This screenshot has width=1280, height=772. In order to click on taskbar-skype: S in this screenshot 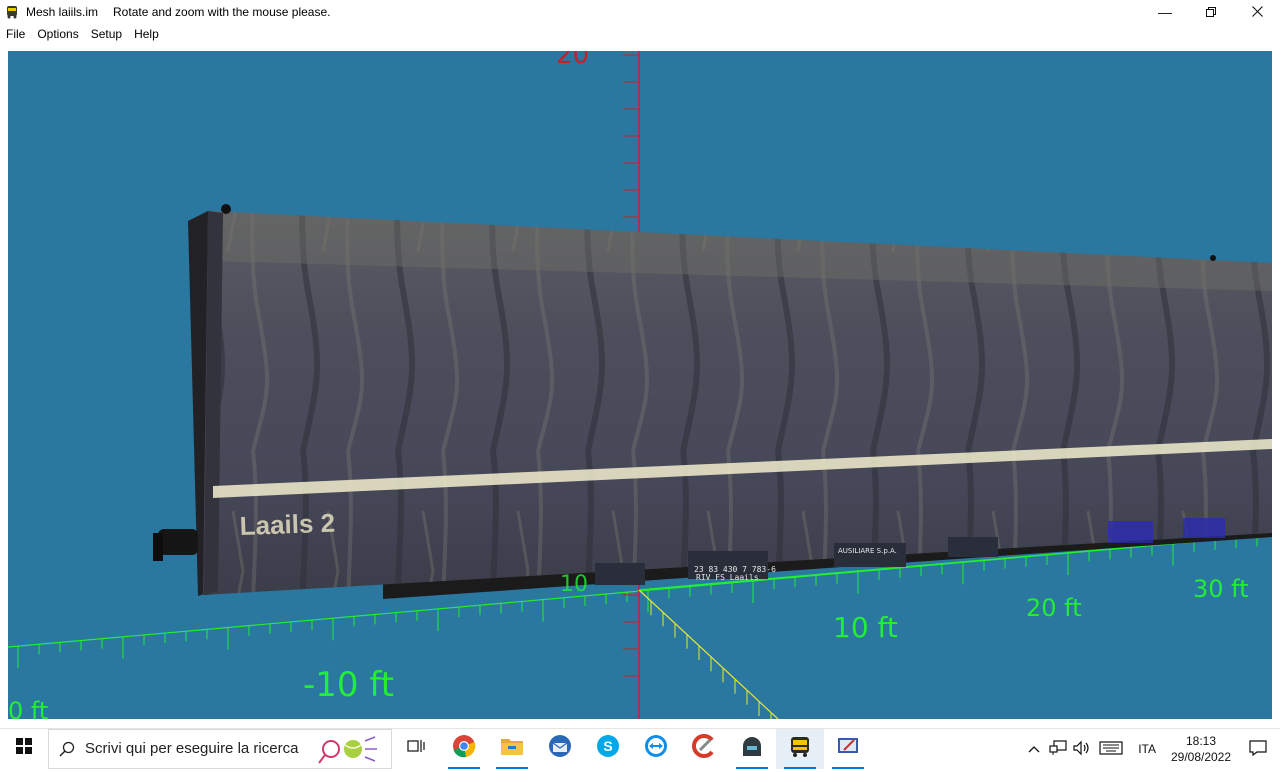, I will do `click(608, 749)`.